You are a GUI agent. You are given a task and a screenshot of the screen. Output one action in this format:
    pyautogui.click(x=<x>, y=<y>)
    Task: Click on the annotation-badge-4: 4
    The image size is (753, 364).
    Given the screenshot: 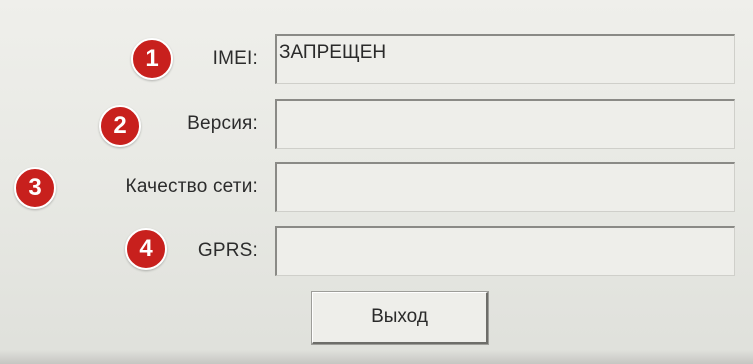 What is the action you would take?
    pyautogui.click(x=146, y=249)
    